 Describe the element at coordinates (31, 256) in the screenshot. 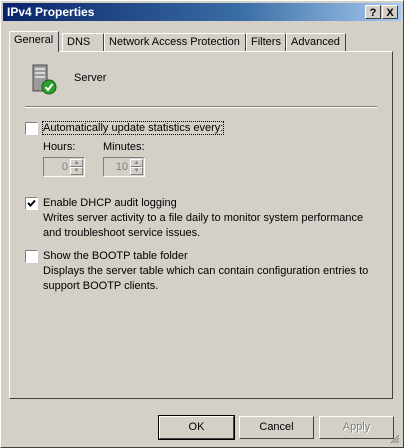

I see `bootp-checkbox` at that location.